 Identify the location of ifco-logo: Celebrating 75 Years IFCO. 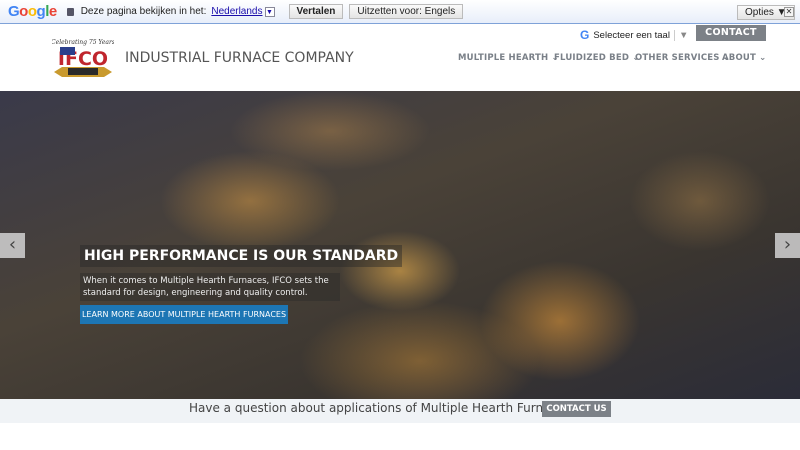
(83, 58).